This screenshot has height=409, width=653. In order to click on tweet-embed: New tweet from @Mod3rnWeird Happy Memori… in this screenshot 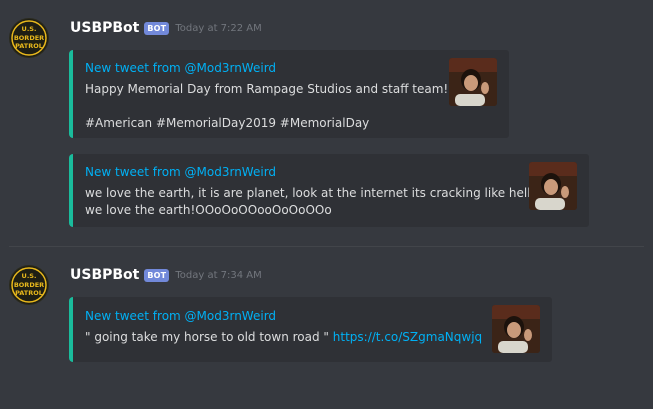, I will do `click(289, 94)`.